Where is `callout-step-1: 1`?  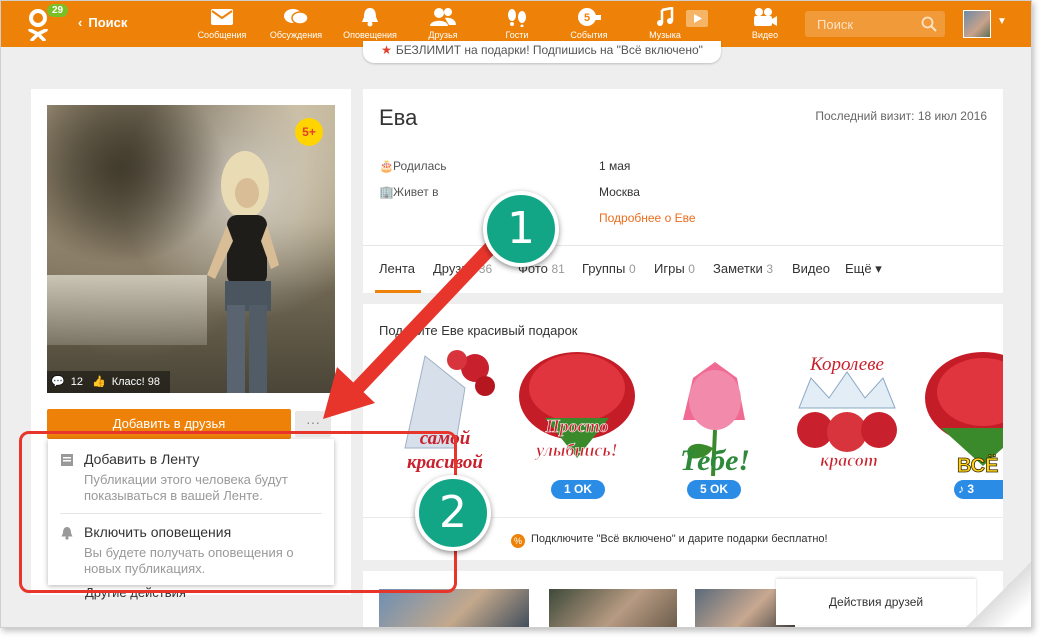
callout-step-1: 1 is located at coordinates (521, 229).